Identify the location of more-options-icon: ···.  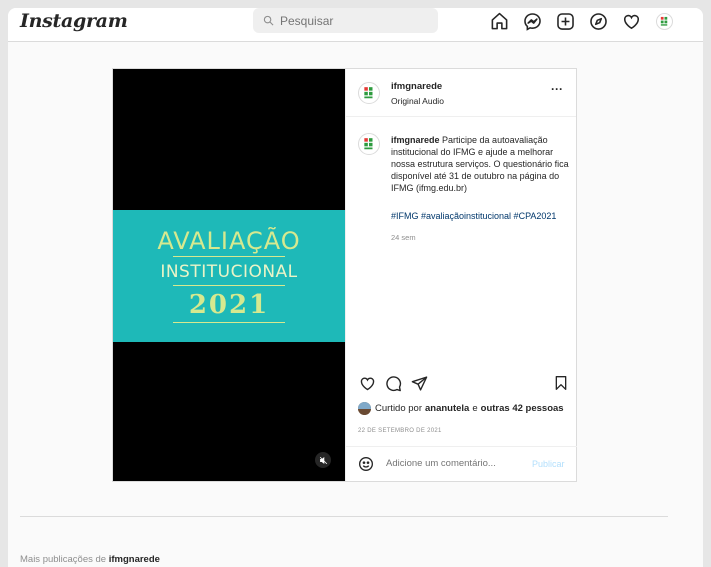
(557, 89).